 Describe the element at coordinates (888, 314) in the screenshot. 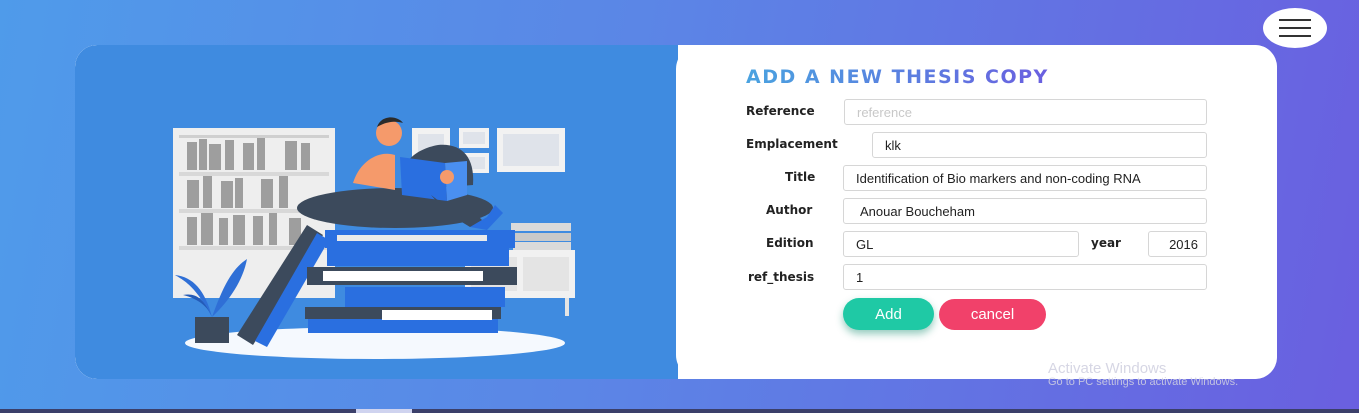

I see `add-button: Add` at that location.